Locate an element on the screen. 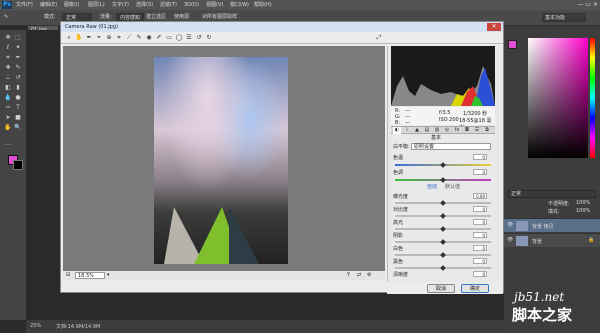  tint-value: 0 is located at coordinates (480, 172).